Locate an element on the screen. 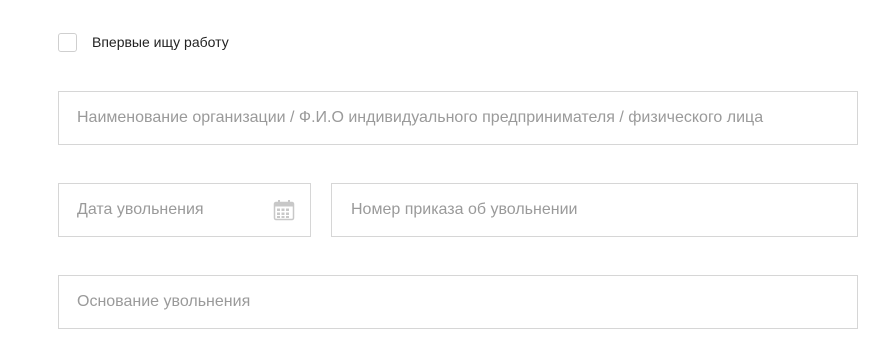 This screenshot has height=362, width=892. dismissal-date-field is located at coordinates (184, 210).